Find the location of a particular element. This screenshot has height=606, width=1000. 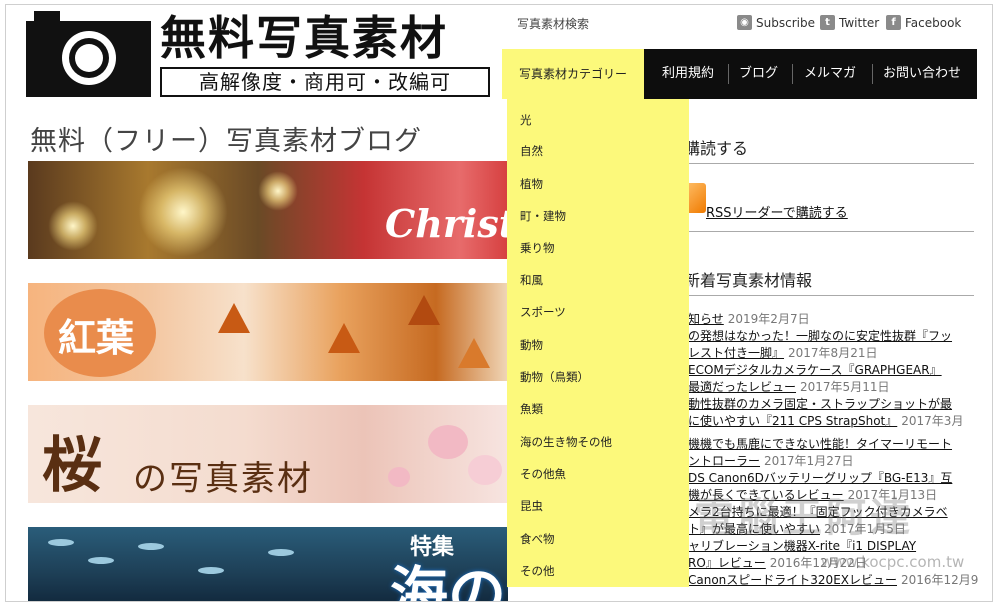

site-logo: 無料写真素材 高解像度・商用可・改編可 is located at coordinates (261, 55).